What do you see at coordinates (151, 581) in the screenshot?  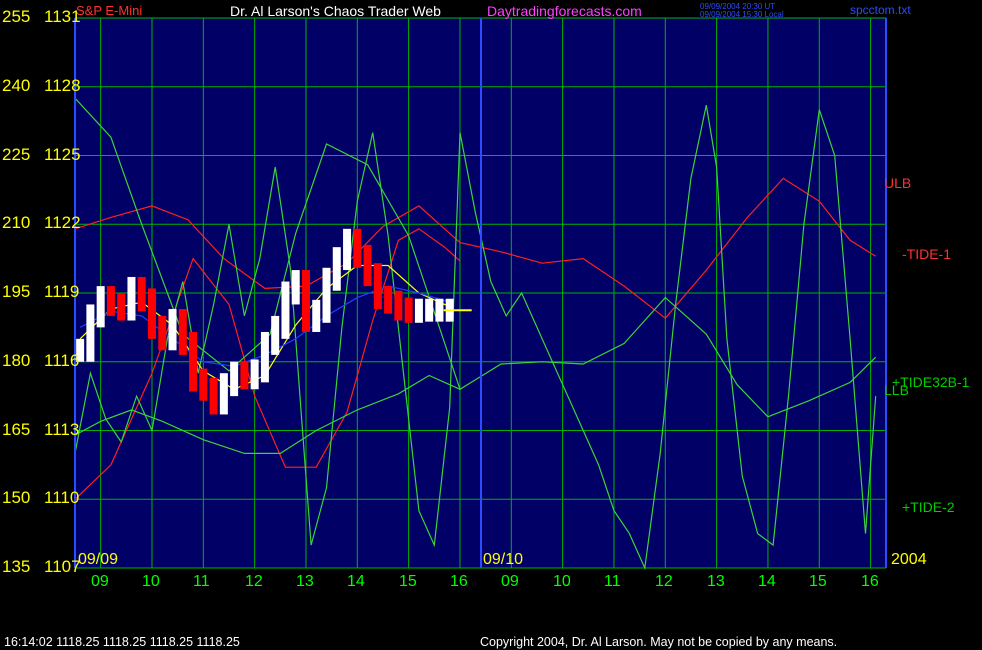 I see `x-tick-label-1: 10` at bounding box center [151, 581].